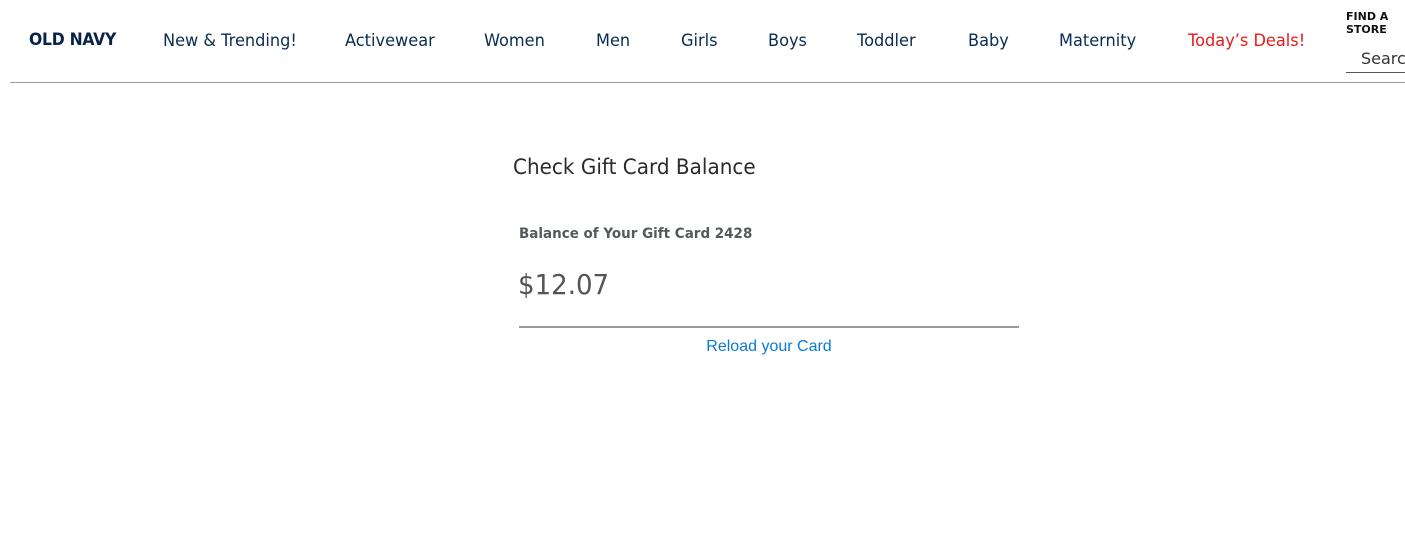  What do you see at coordinates (613, 40) in the screenshot?
I see `nav-item-men: Men` at bounding box center [613, 40].